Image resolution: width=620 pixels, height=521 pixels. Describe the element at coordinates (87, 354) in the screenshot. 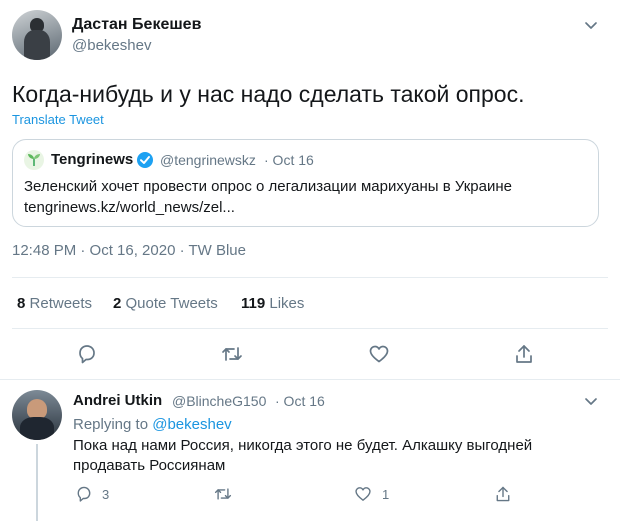

I see `reply-icon` at that location.